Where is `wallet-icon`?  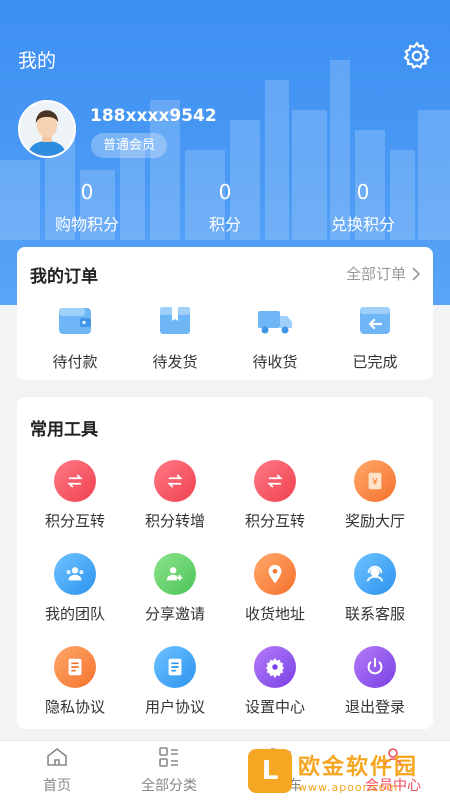 wallet-icon is located at coordinates (75, 321).